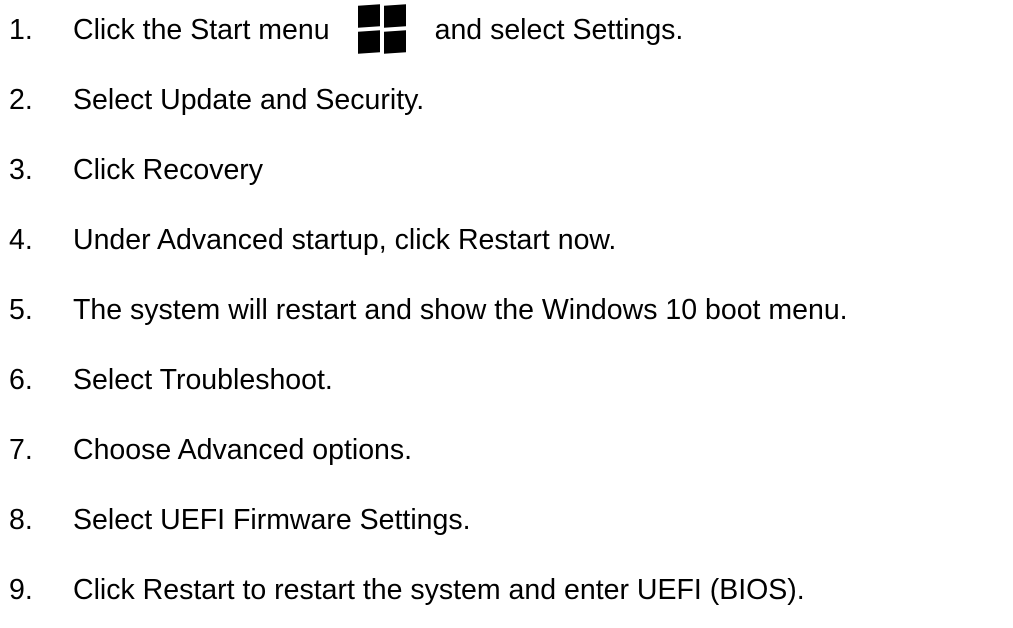 This screenshot has height=628, width=1013. I want to click on step-number: 4., so click(21, 240).